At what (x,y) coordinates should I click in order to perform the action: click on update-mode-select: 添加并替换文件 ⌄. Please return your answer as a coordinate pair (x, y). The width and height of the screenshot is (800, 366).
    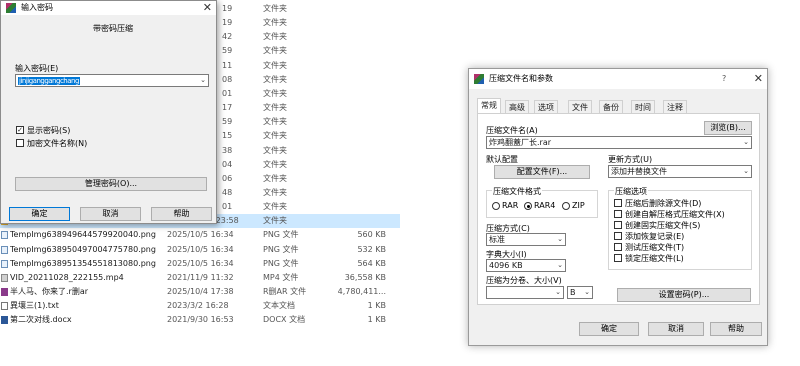
    Looking at the image, I should click on (680, 171).